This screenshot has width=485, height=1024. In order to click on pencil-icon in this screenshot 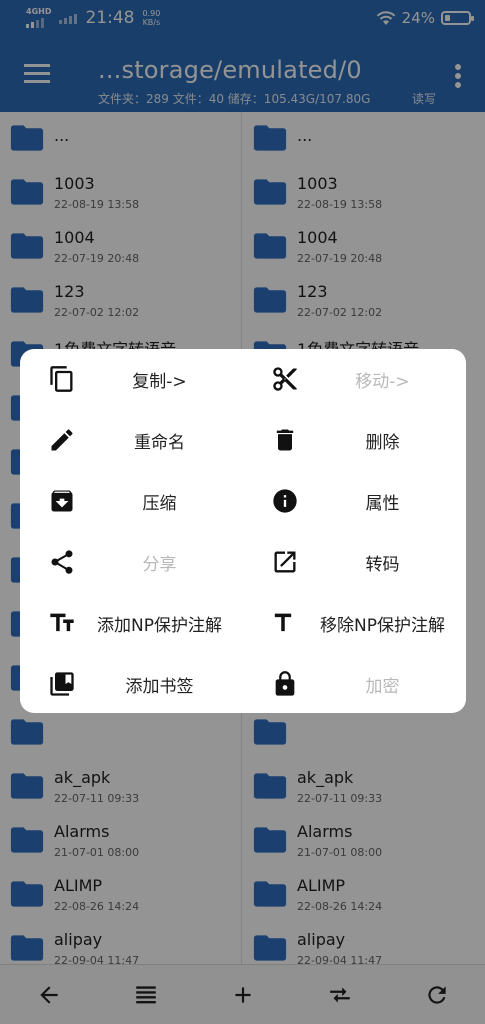, I will do `click(62, 440)`.